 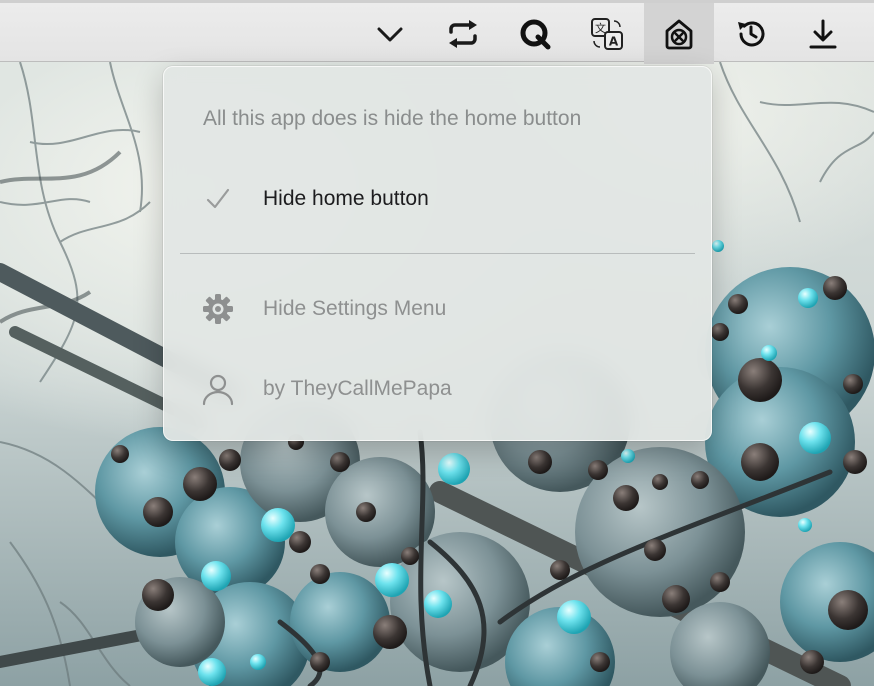 I want to click on repeat-button, so click(x=463, y=33).